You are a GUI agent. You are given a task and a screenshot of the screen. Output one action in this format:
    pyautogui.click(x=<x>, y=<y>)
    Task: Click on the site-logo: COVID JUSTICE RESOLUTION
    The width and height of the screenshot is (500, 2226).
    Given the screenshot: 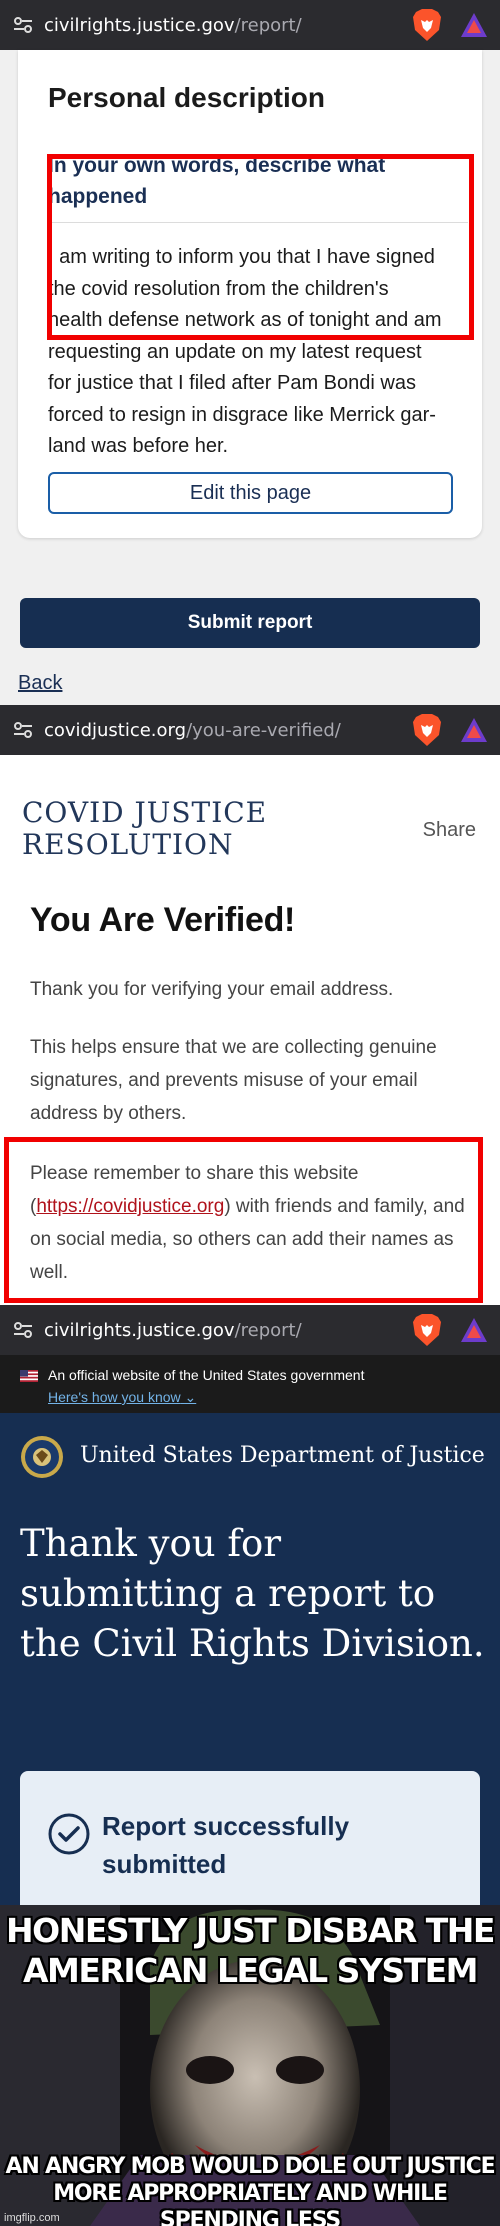 What is the action you would take?
    pyautogui.click(x=144, y=829)
    